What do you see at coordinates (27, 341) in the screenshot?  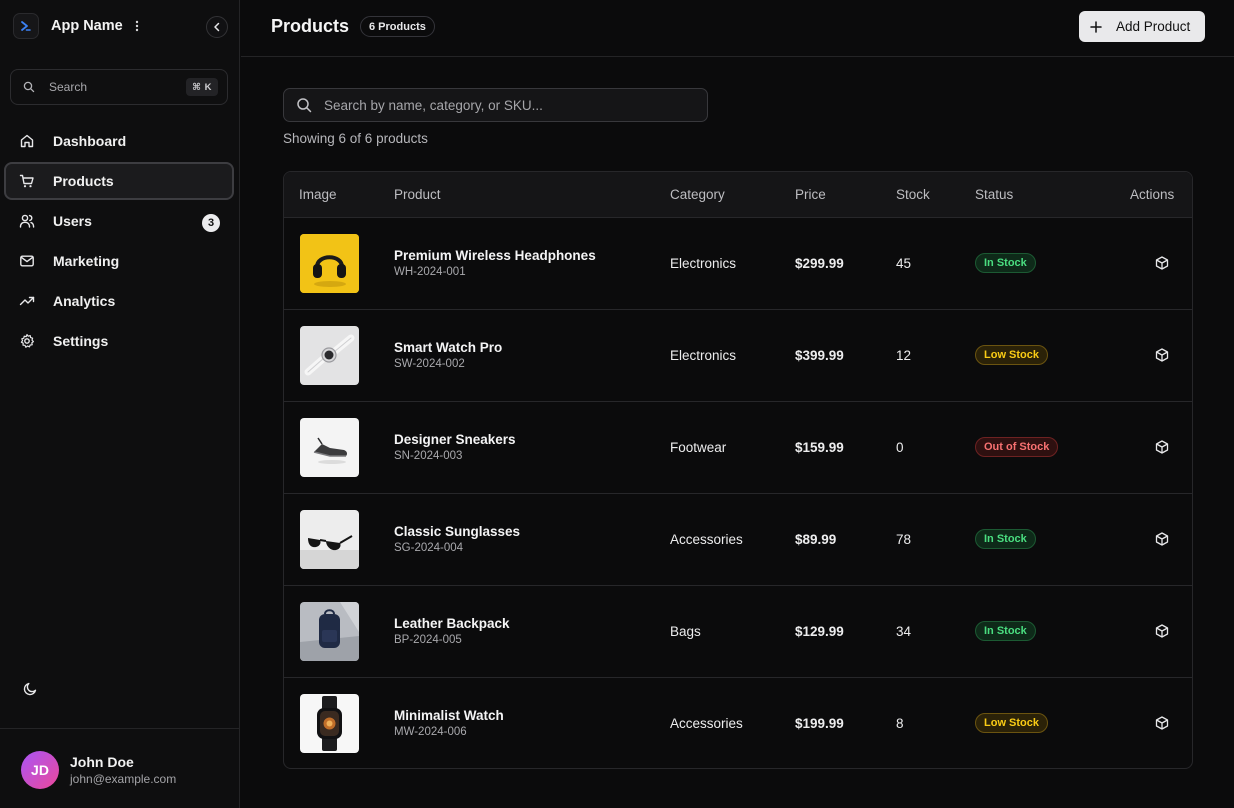 I see `gear-icon` at bounding box center [27, 341].